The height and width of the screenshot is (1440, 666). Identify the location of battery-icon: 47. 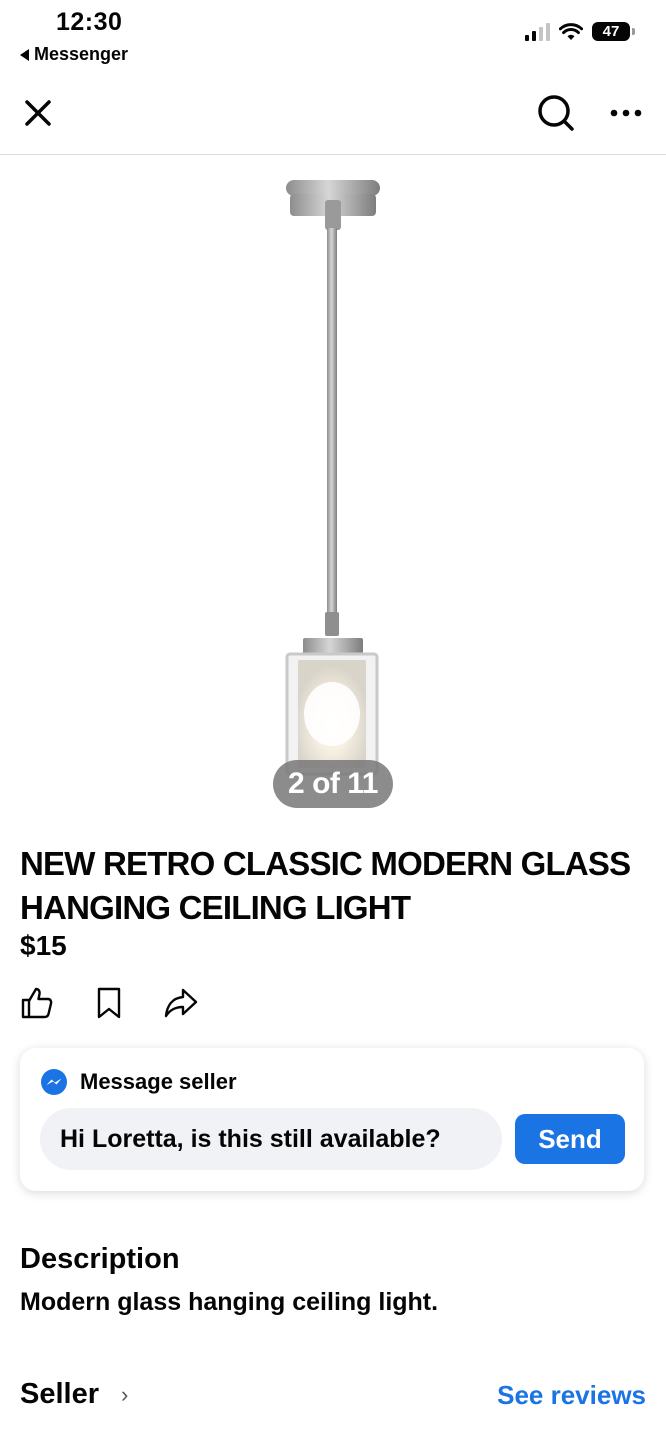
(613, 31).